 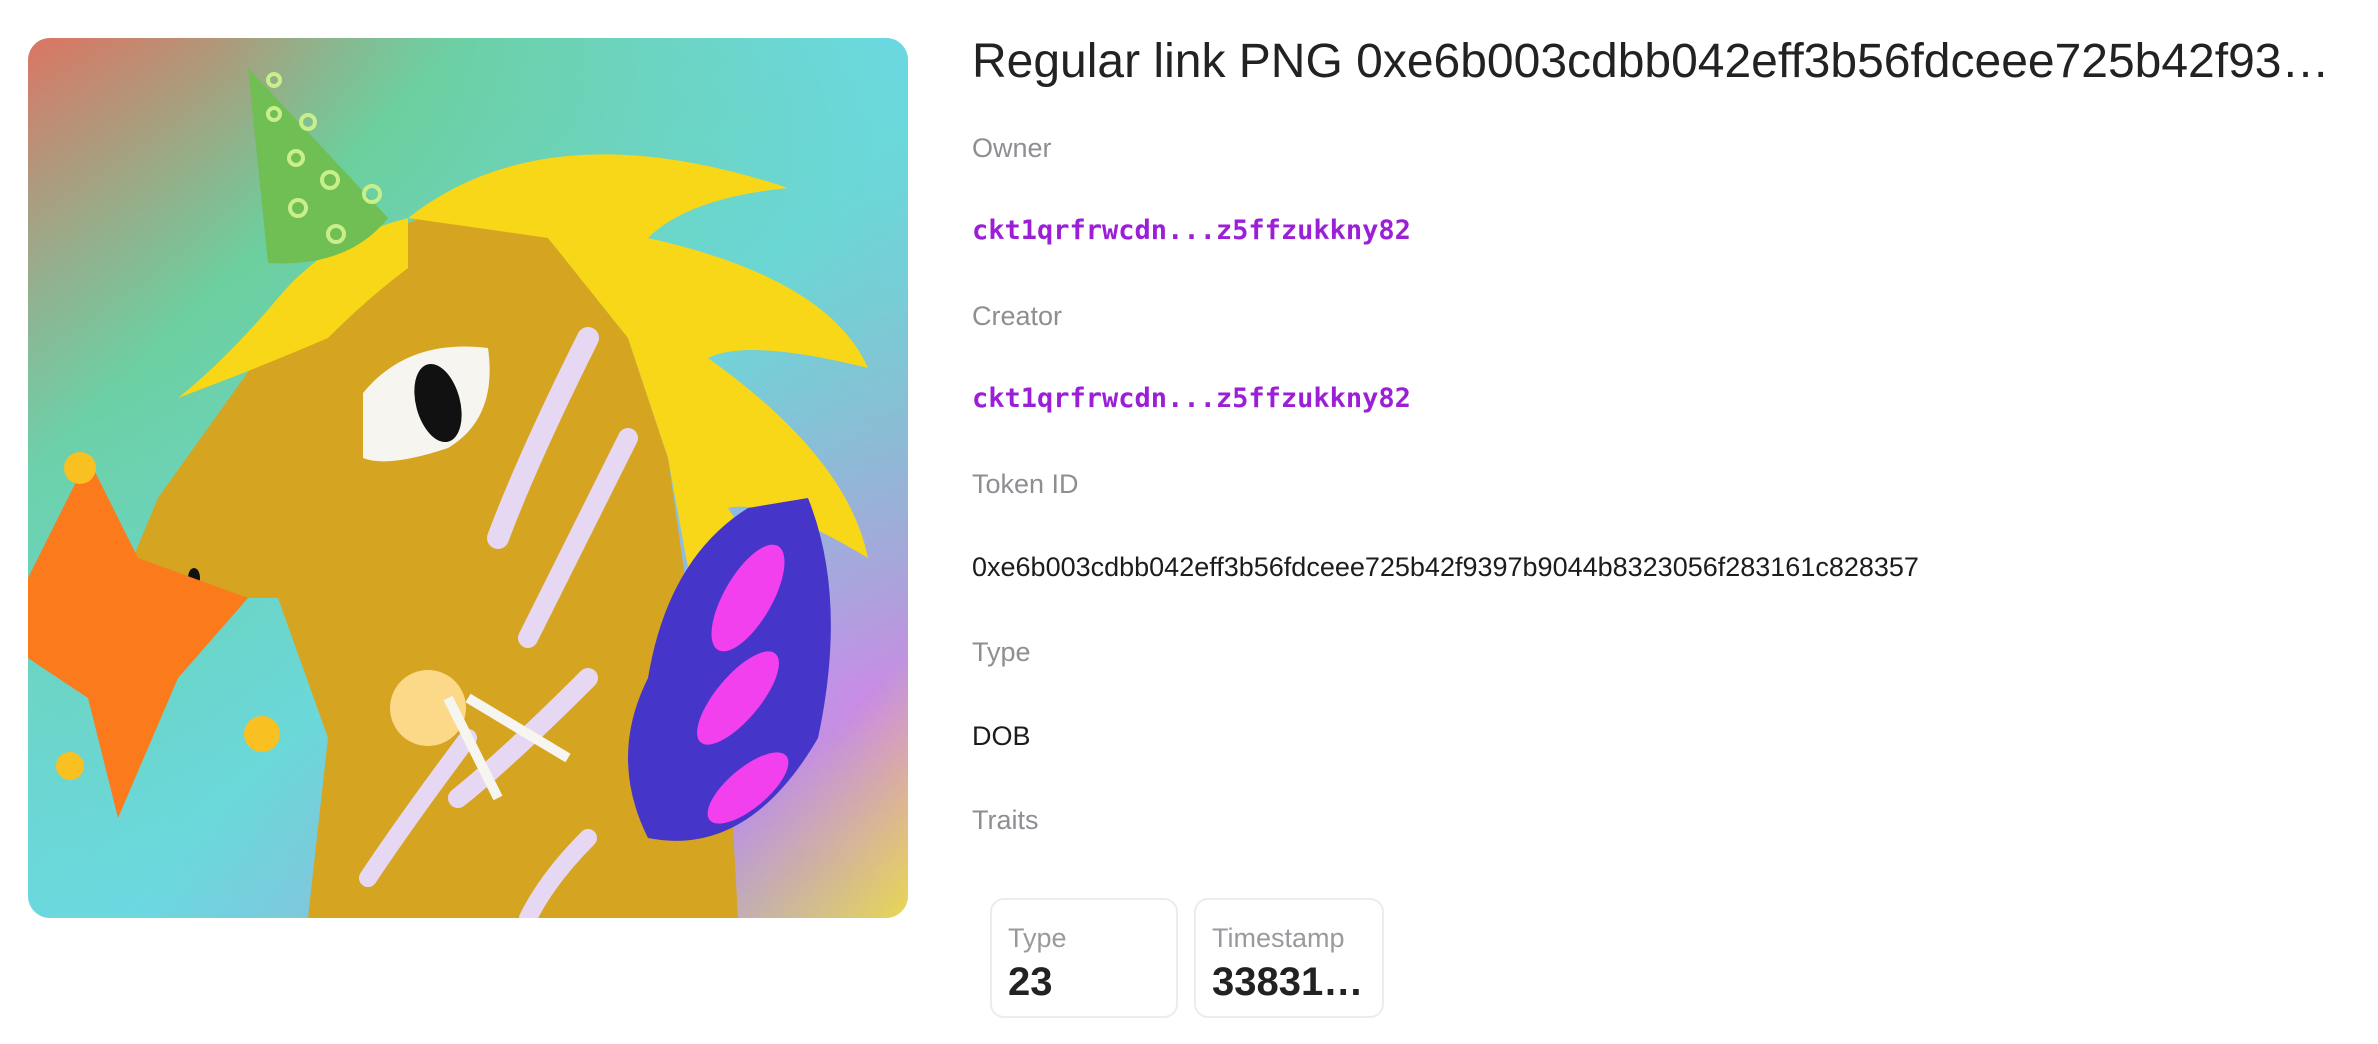 What do you see at coordinates (1001, 652) in the screenshot?
I see `type-label: Type` at bounding box center [1001, 652].